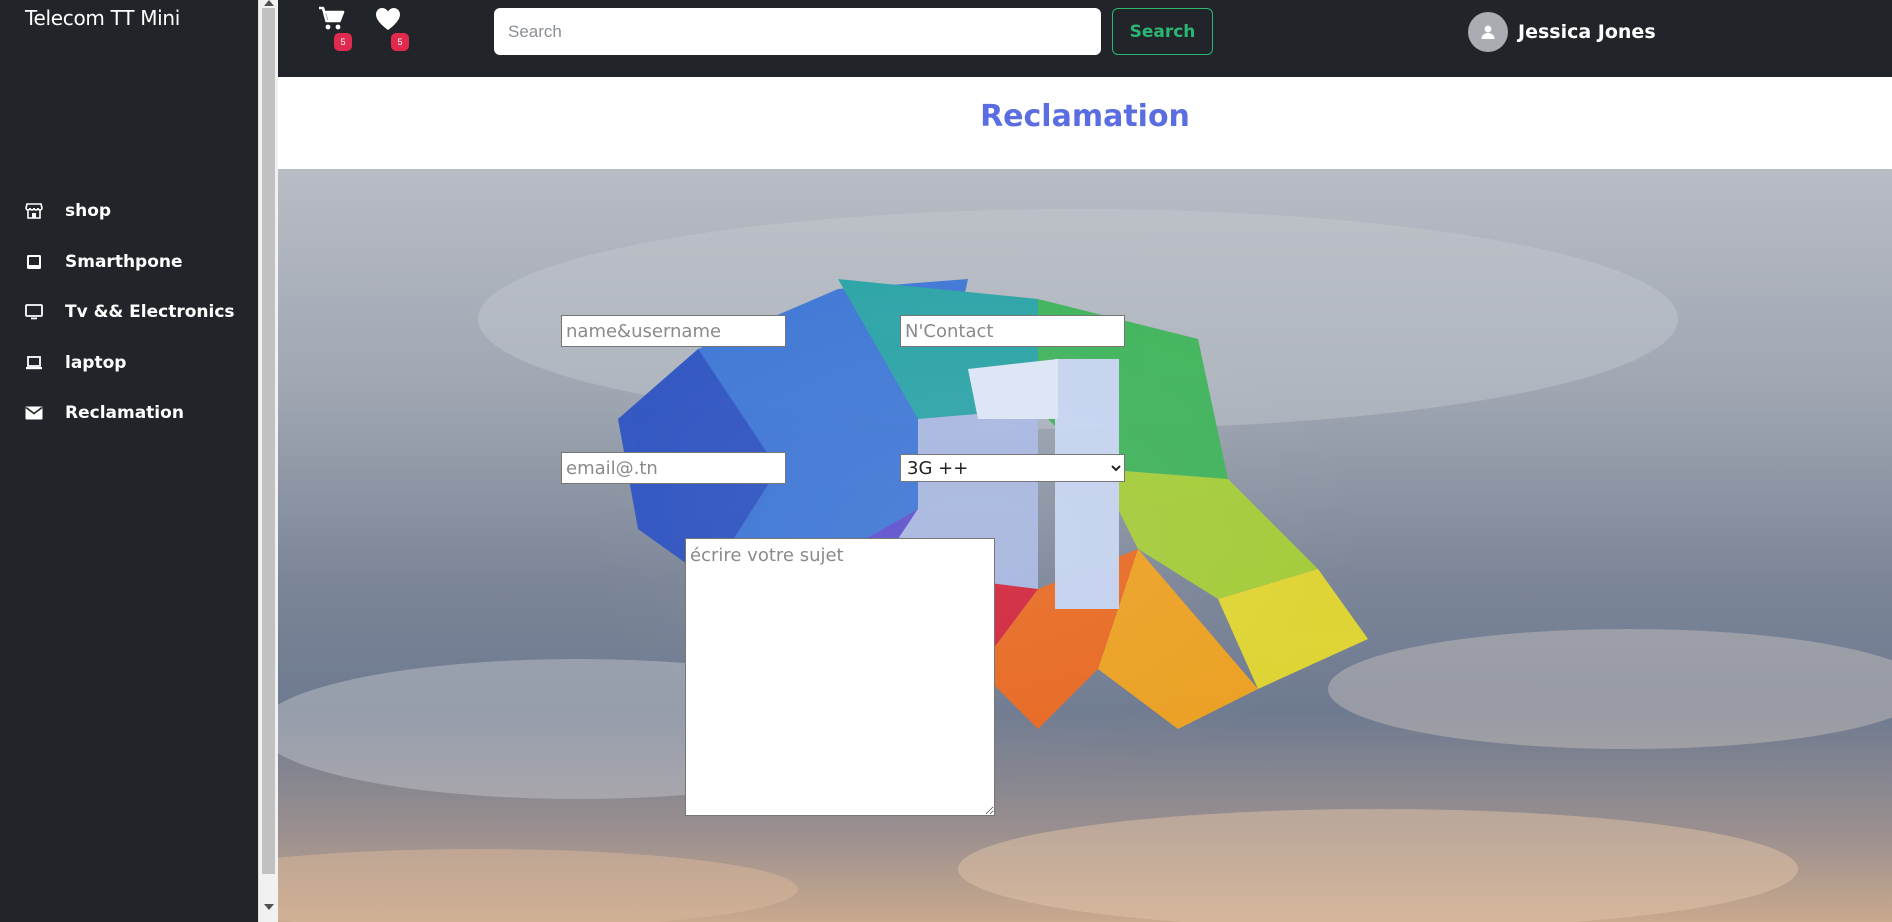 Image resolution: width=1892 pixels, height=922 pixels. I want to click on laptop-icon, so click(34, 363).